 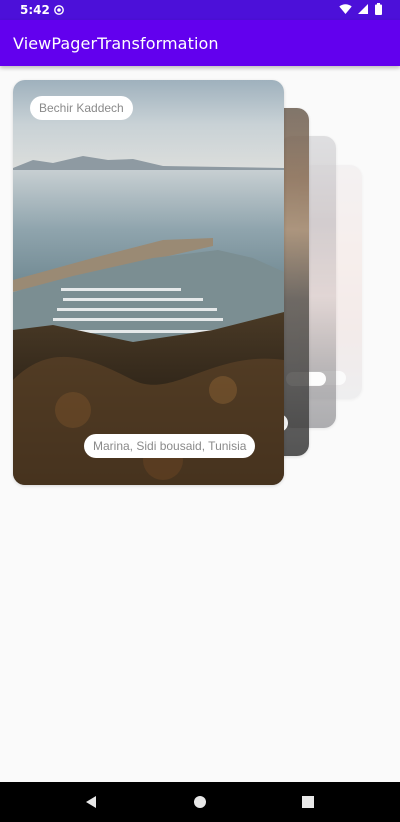 I want to click on home-icon, so click(x=200, y=802).